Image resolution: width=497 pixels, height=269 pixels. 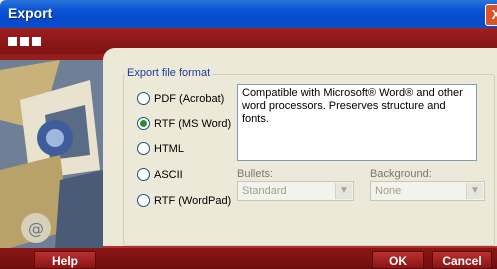 I want to click on title-bar: Export X, so click(x=248, y=14).